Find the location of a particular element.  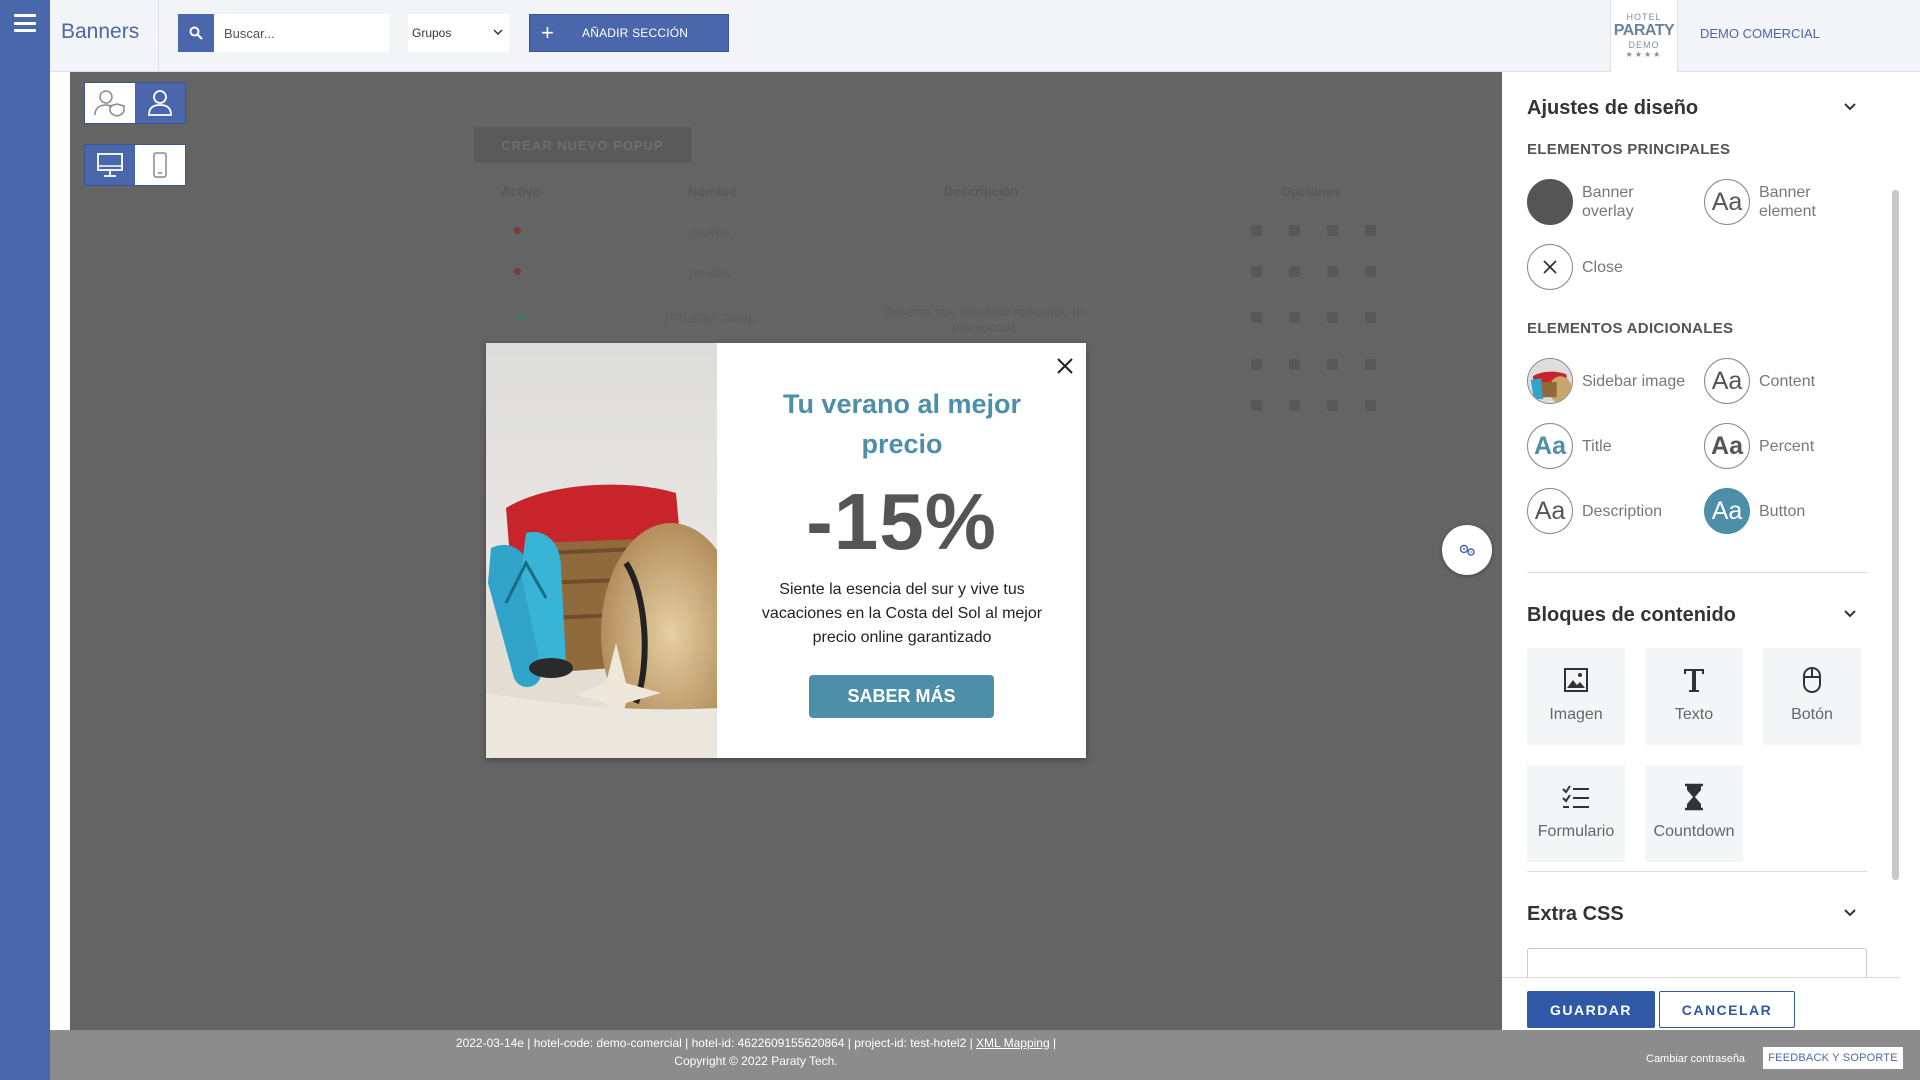

extra-css-editor is located at coordinates (1697, 963).